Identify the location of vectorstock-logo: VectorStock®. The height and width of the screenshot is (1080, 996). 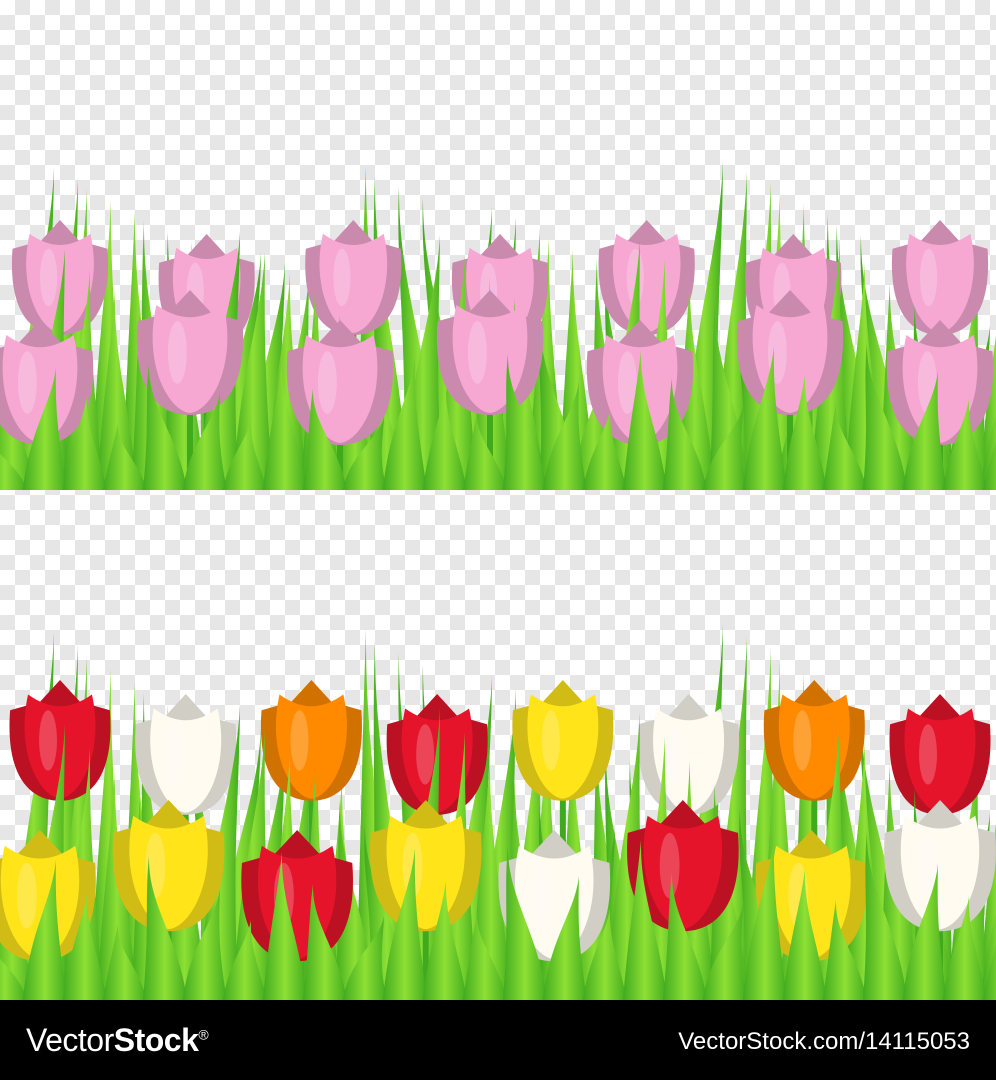
(117, 1040).